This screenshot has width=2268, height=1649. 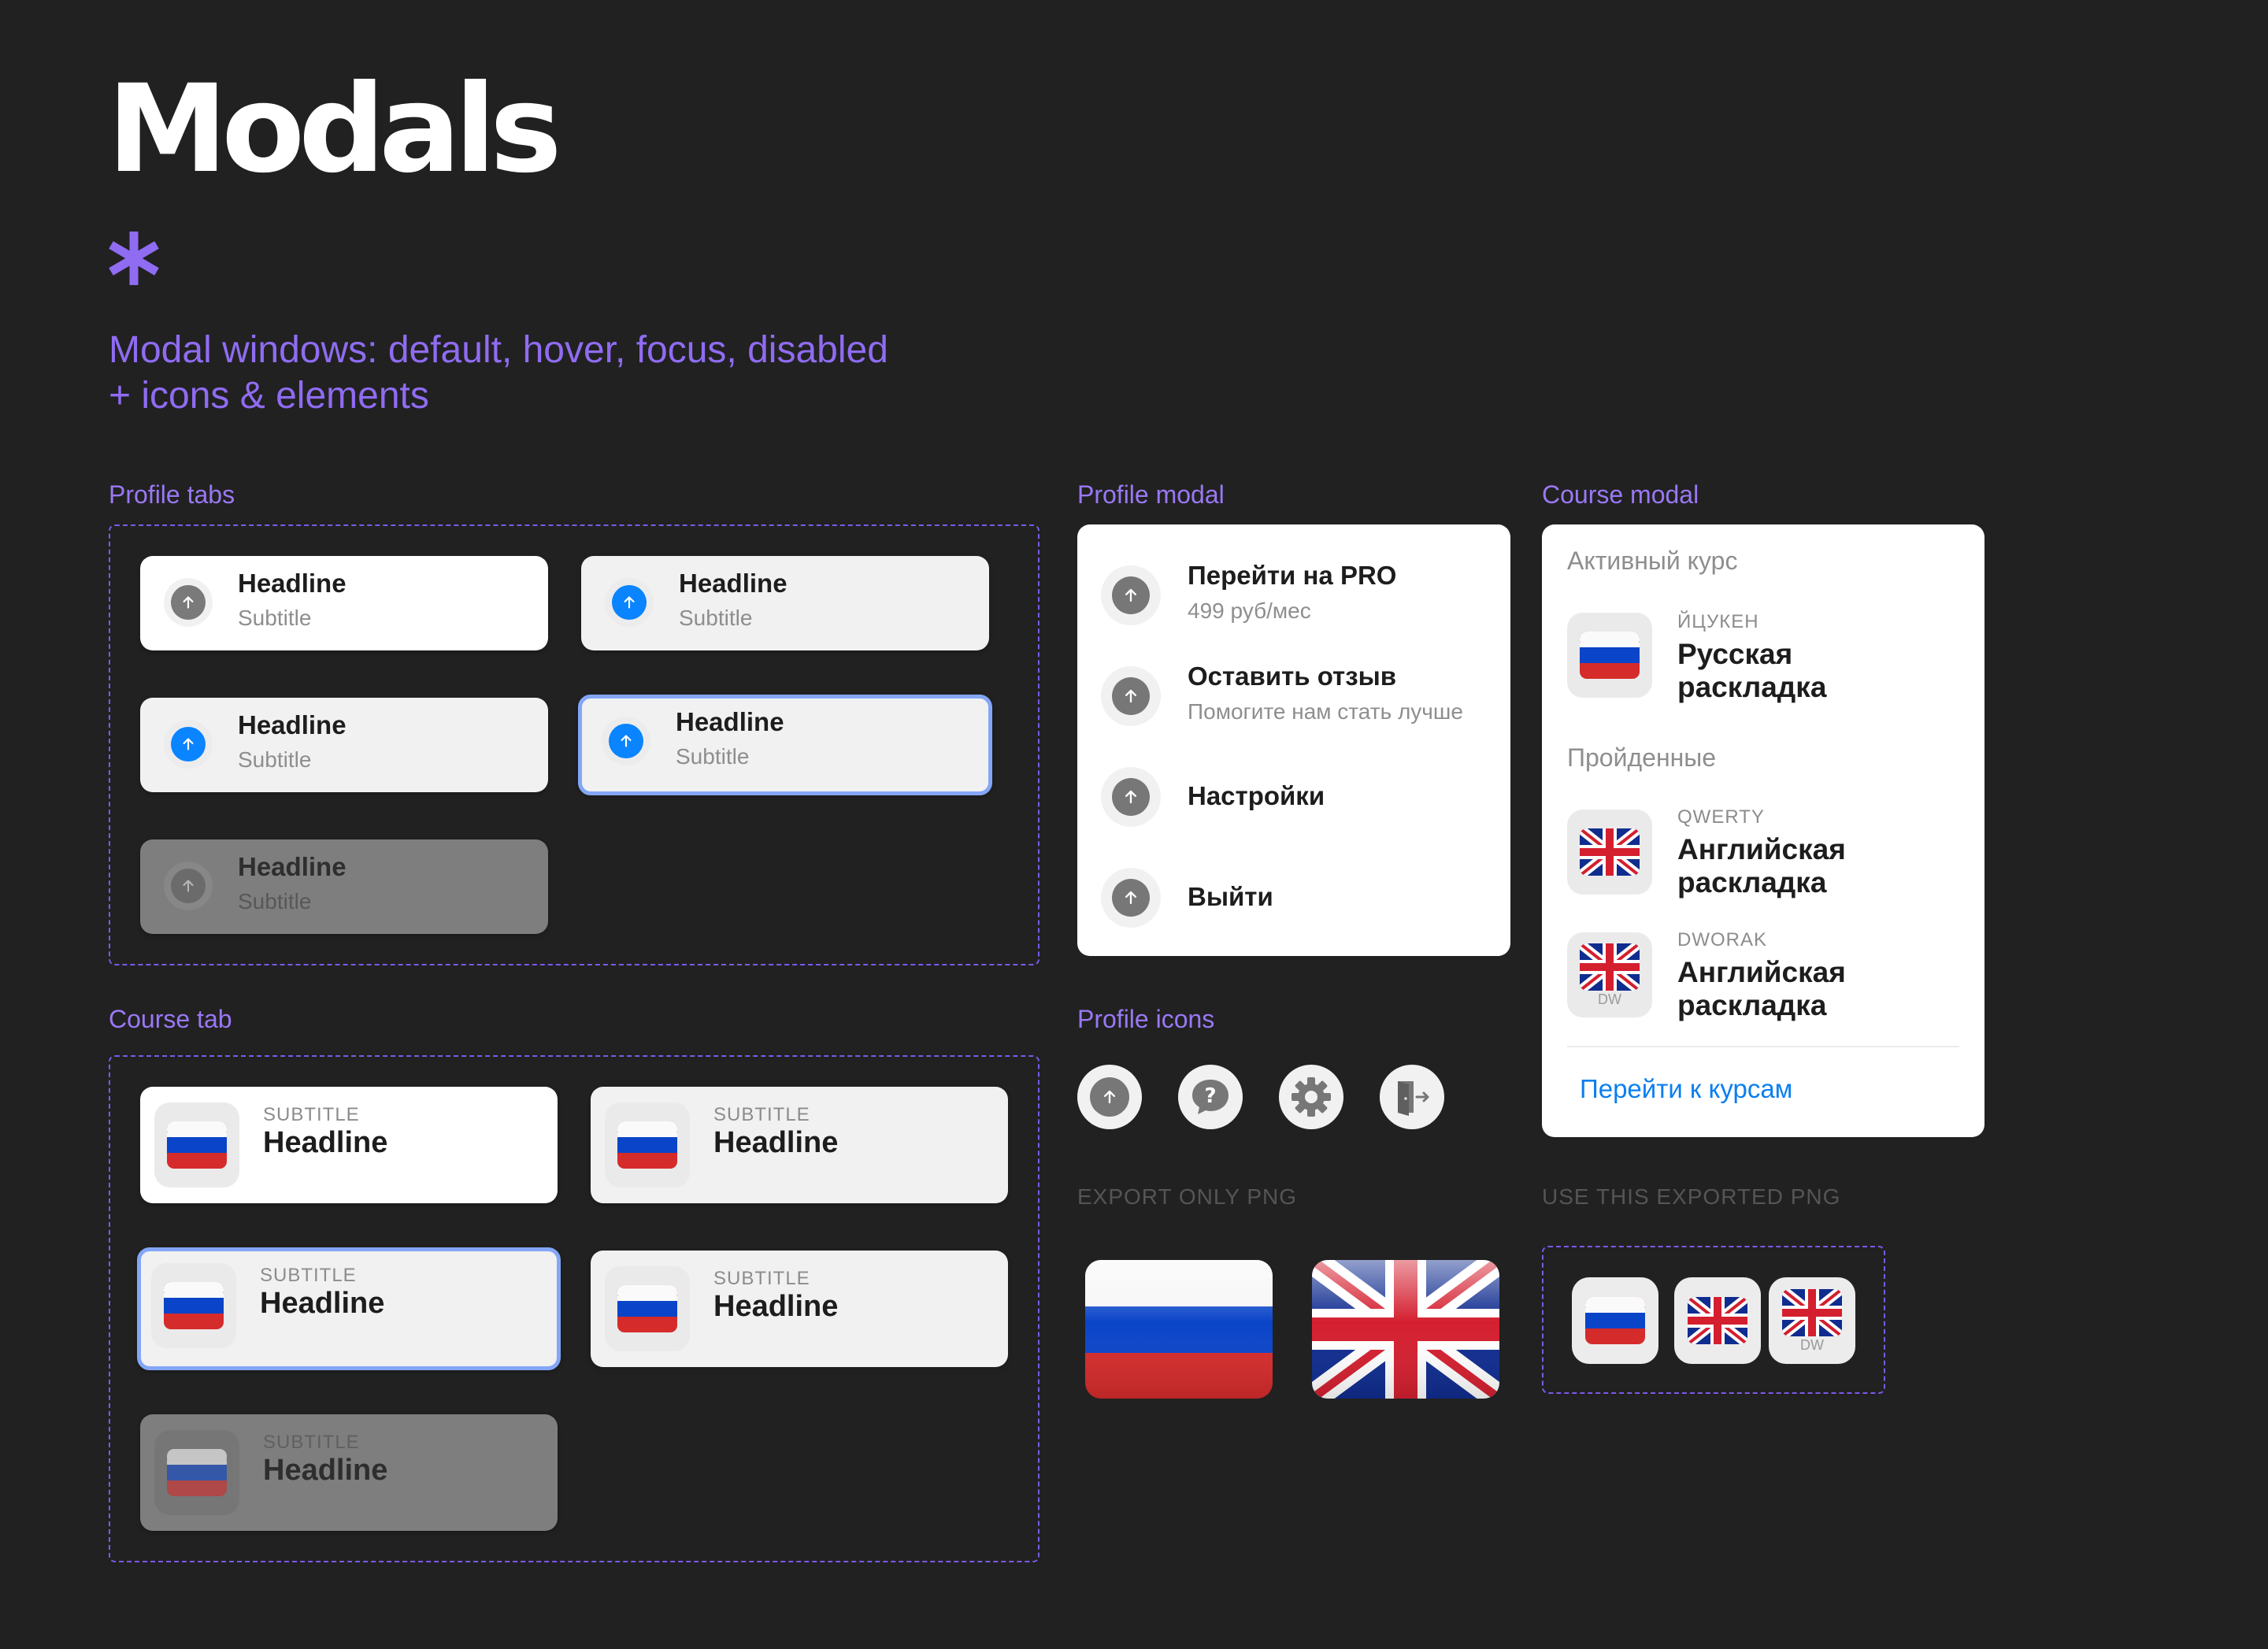 I want to click on section-label-course-modal: Course modal, so click(x=1620, y=494).